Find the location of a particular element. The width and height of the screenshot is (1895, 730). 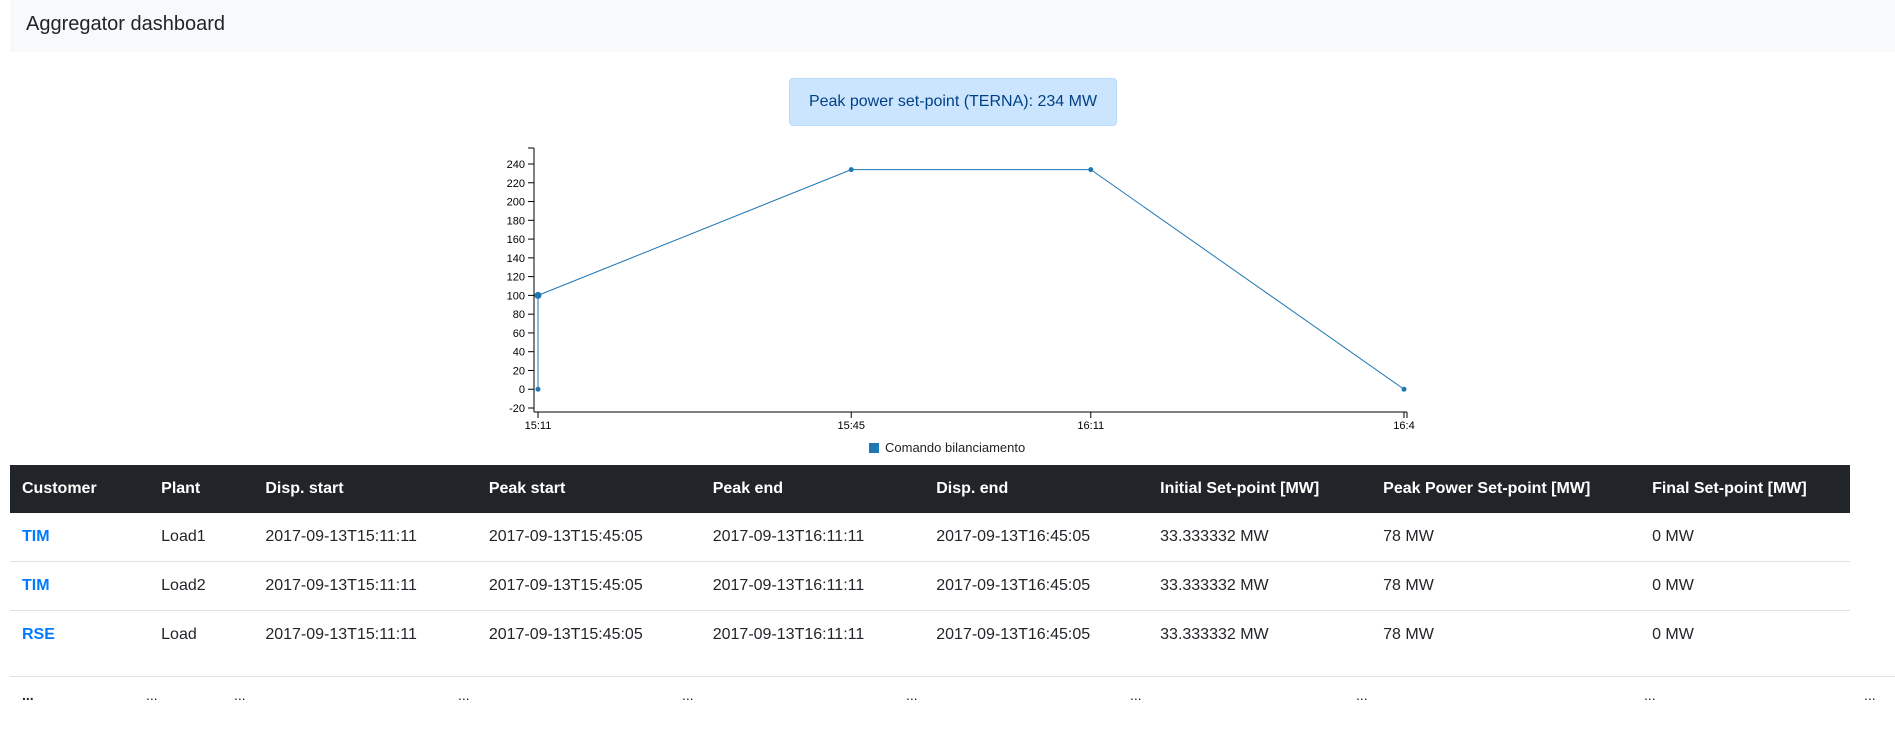

x-tick-label: 16:4 is located at coordinates (1403, 426).